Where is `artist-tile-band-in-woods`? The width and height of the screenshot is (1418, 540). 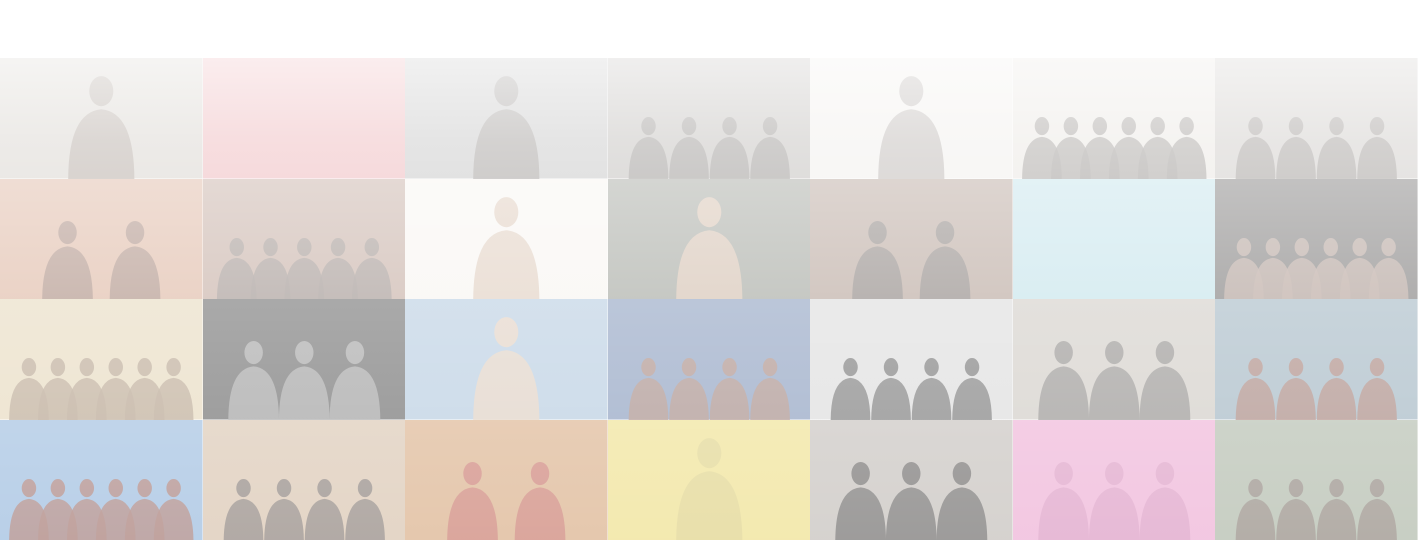 artist-tile-band-in-woods is located at coordinates (1316, 479).